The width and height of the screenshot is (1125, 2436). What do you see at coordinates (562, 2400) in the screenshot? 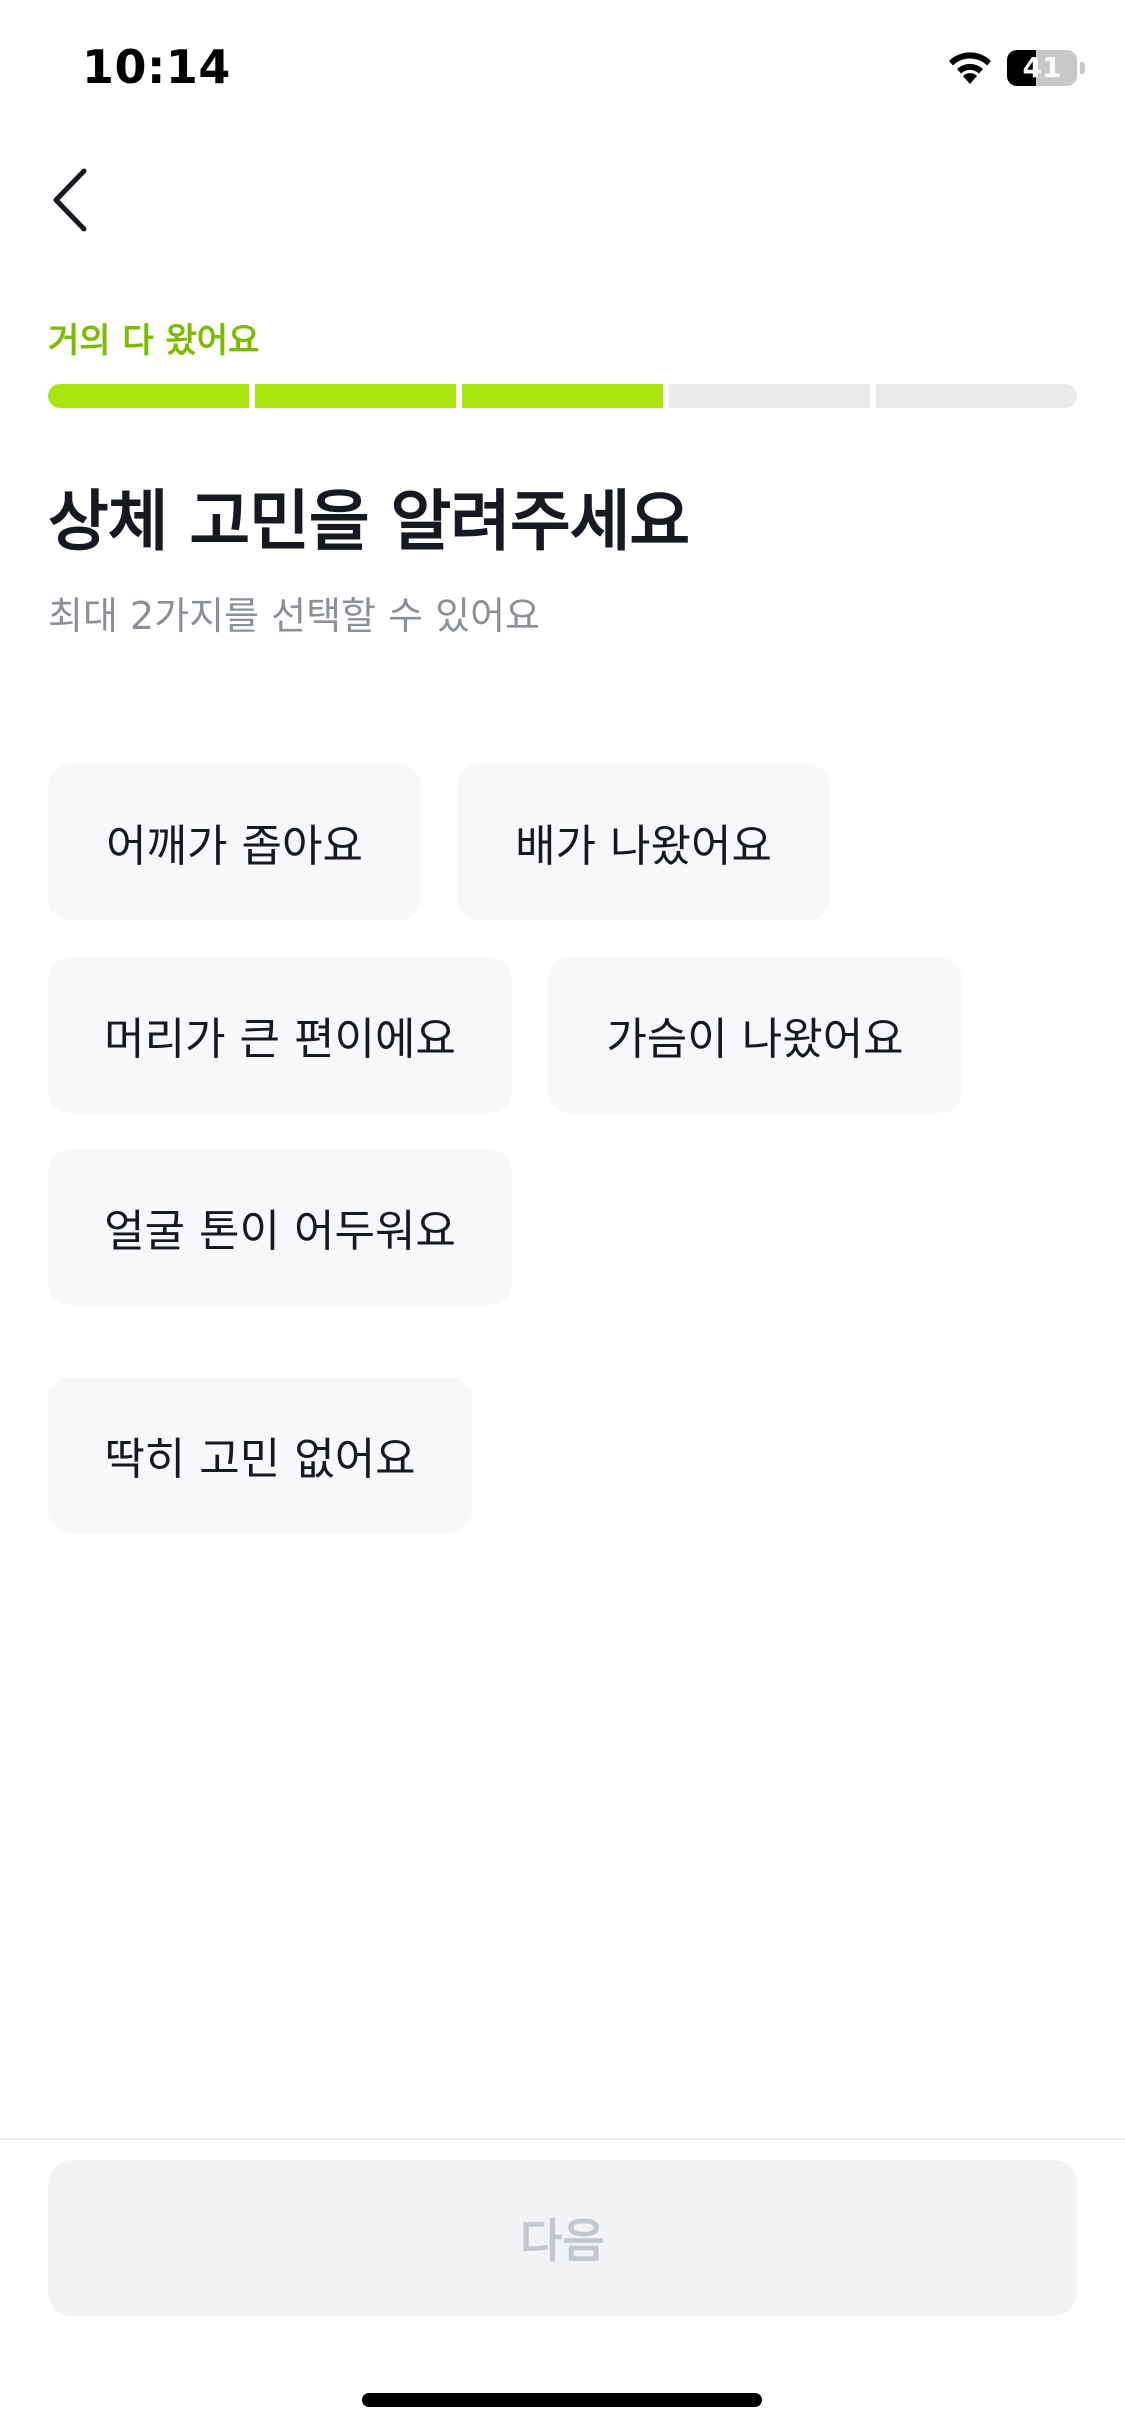
I see `home-indicator` at bounding box center [562, 2400].